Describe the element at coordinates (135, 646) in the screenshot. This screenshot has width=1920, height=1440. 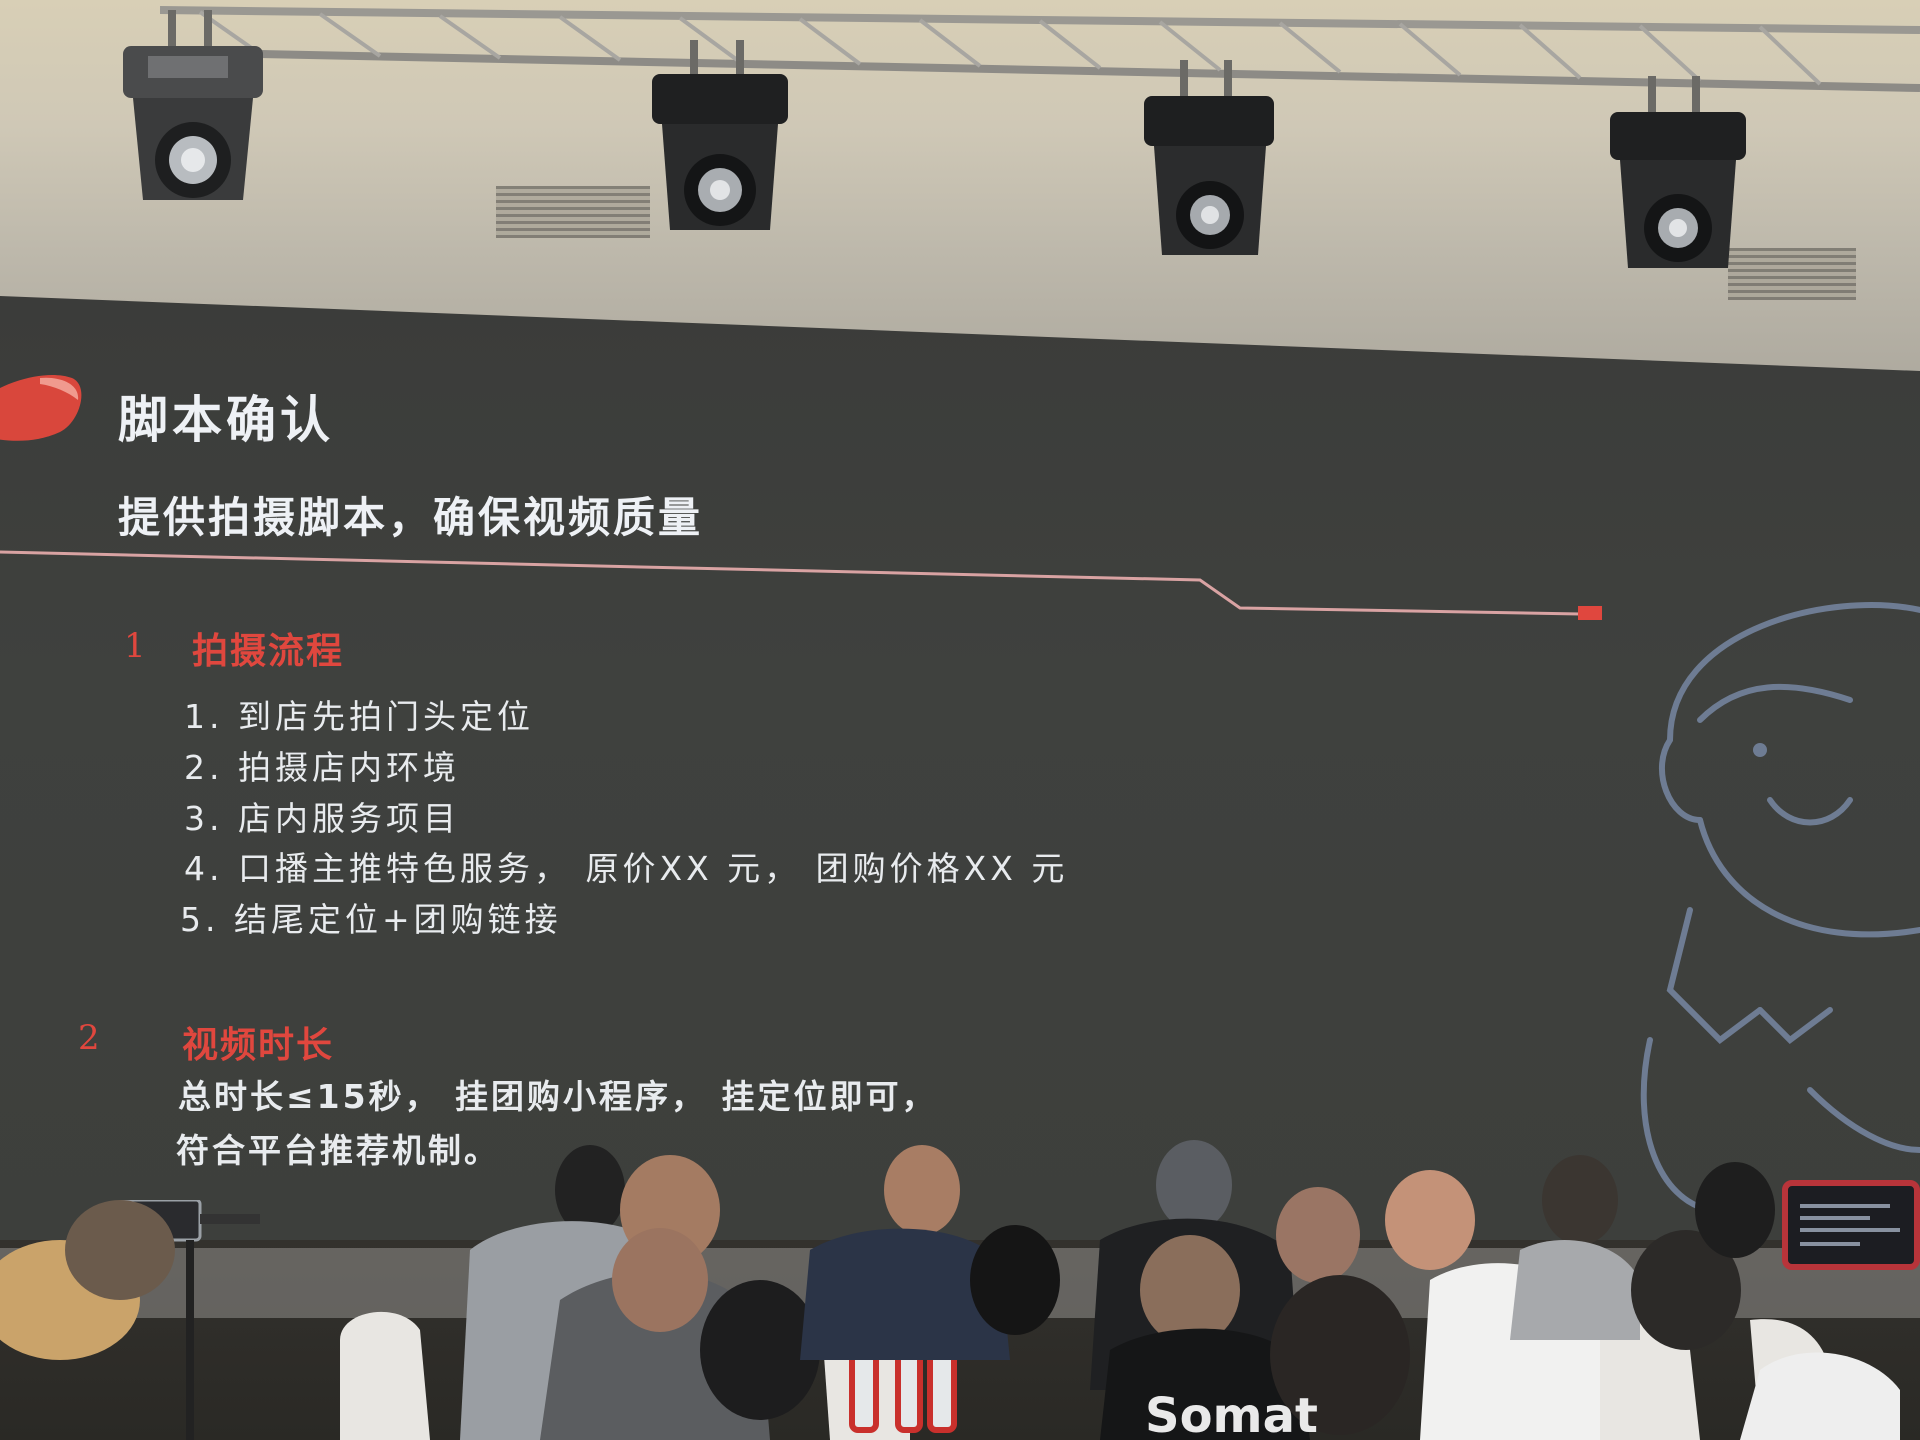
I see `section-number: 1` at that location.